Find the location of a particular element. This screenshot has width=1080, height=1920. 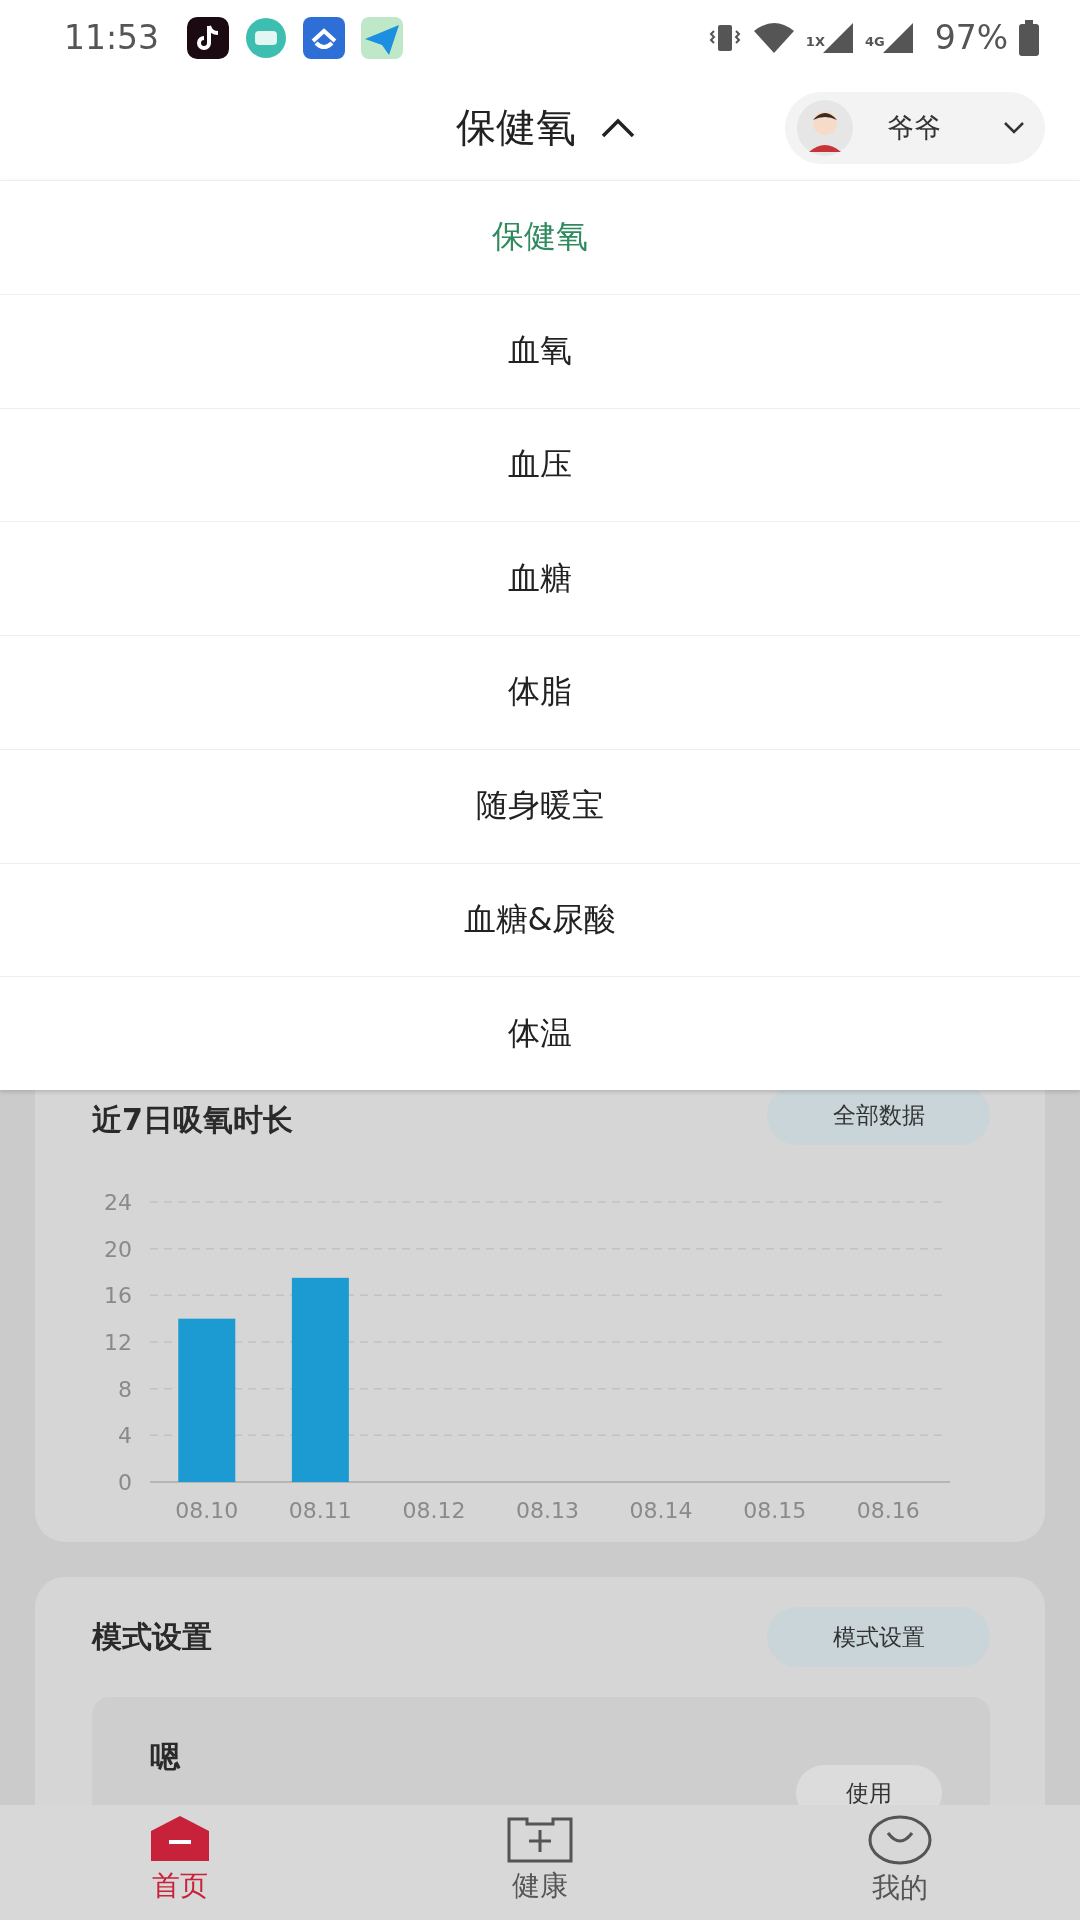

menu-item: 血氧 is located at coordinates (540, 351).